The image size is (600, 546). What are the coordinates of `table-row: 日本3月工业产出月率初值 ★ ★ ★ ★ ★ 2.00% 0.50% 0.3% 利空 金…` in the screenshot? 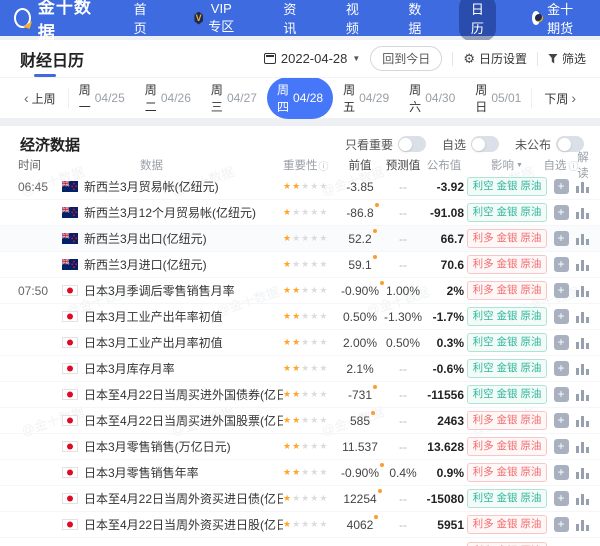 It's located at (300, 343).